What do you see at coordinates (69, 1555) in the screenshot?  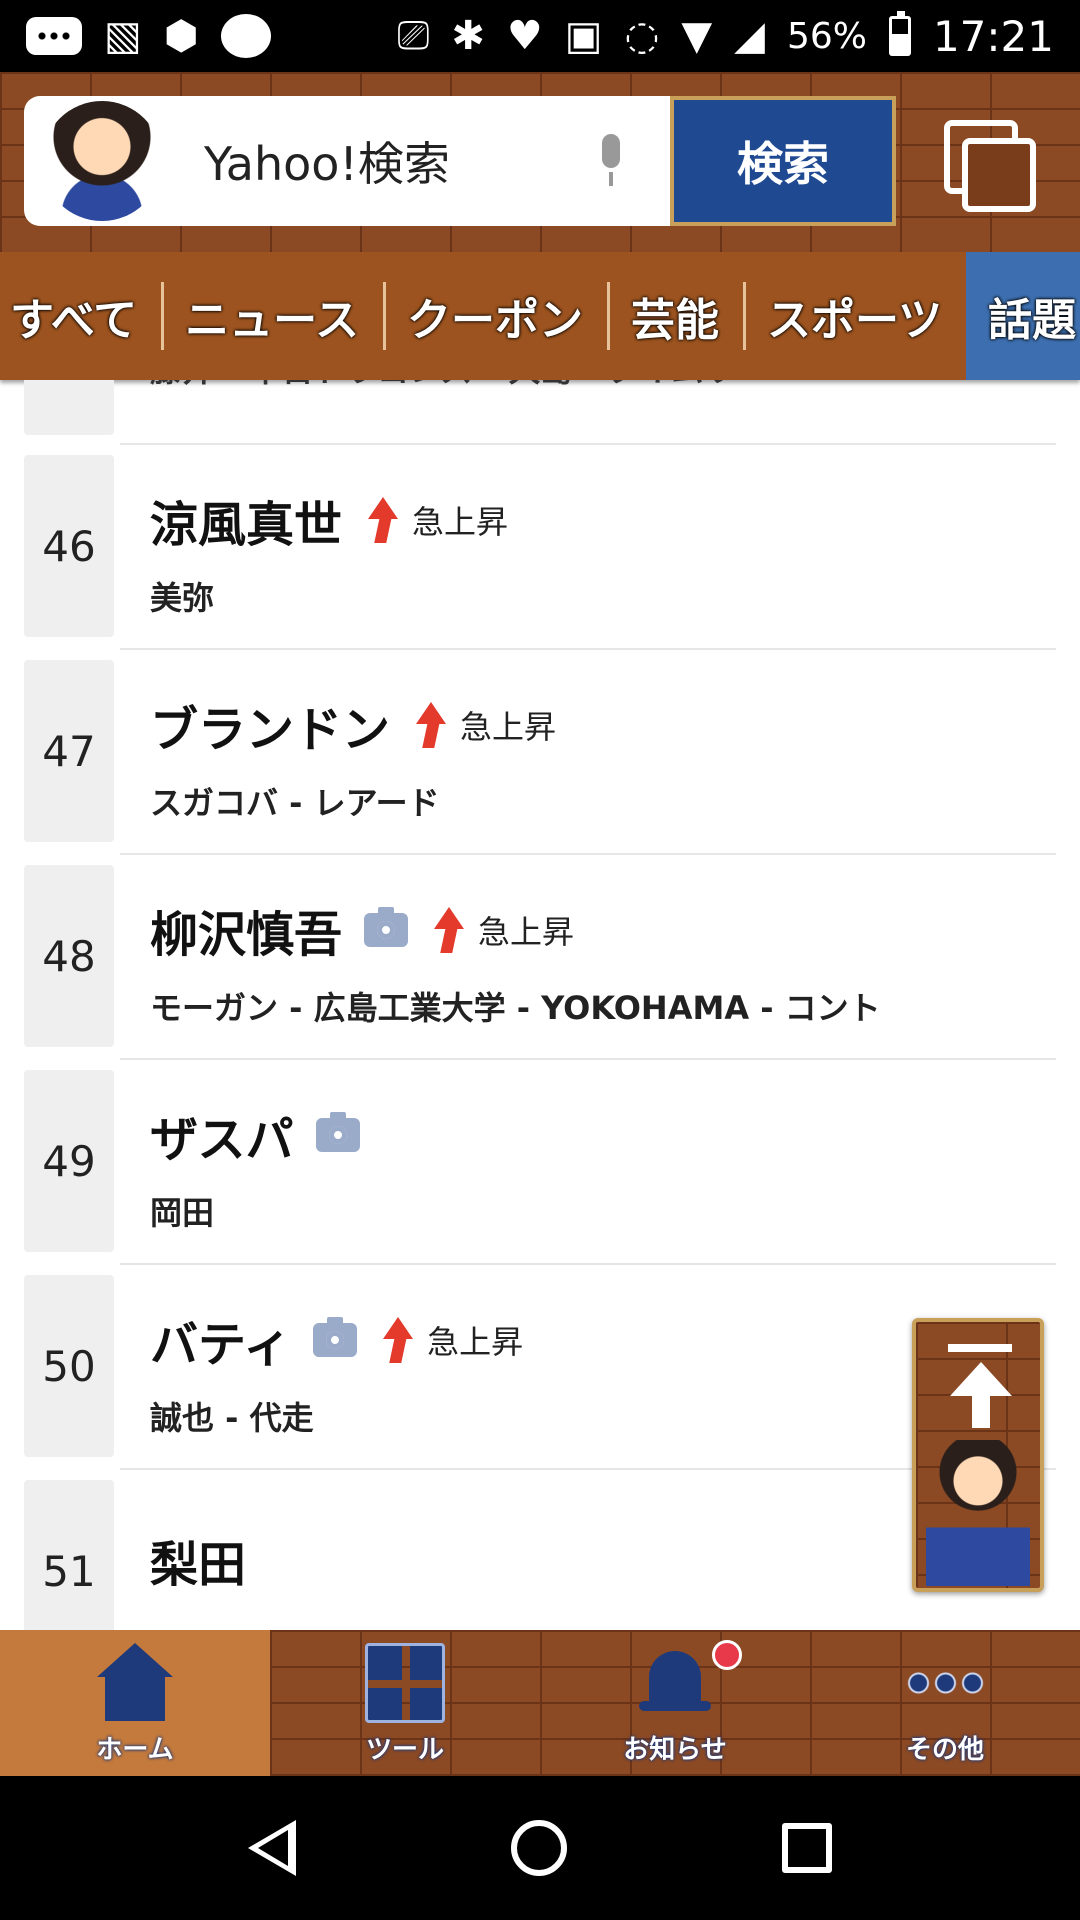 I see `rank-number: 51` at bounding box center [69, 1555].